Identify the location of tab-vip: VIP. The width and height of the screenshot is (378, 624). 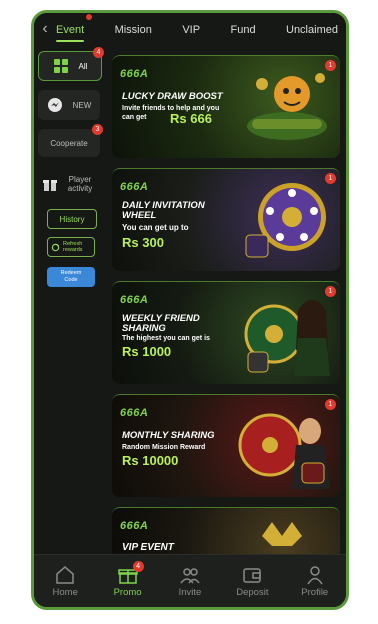
(191, 29).